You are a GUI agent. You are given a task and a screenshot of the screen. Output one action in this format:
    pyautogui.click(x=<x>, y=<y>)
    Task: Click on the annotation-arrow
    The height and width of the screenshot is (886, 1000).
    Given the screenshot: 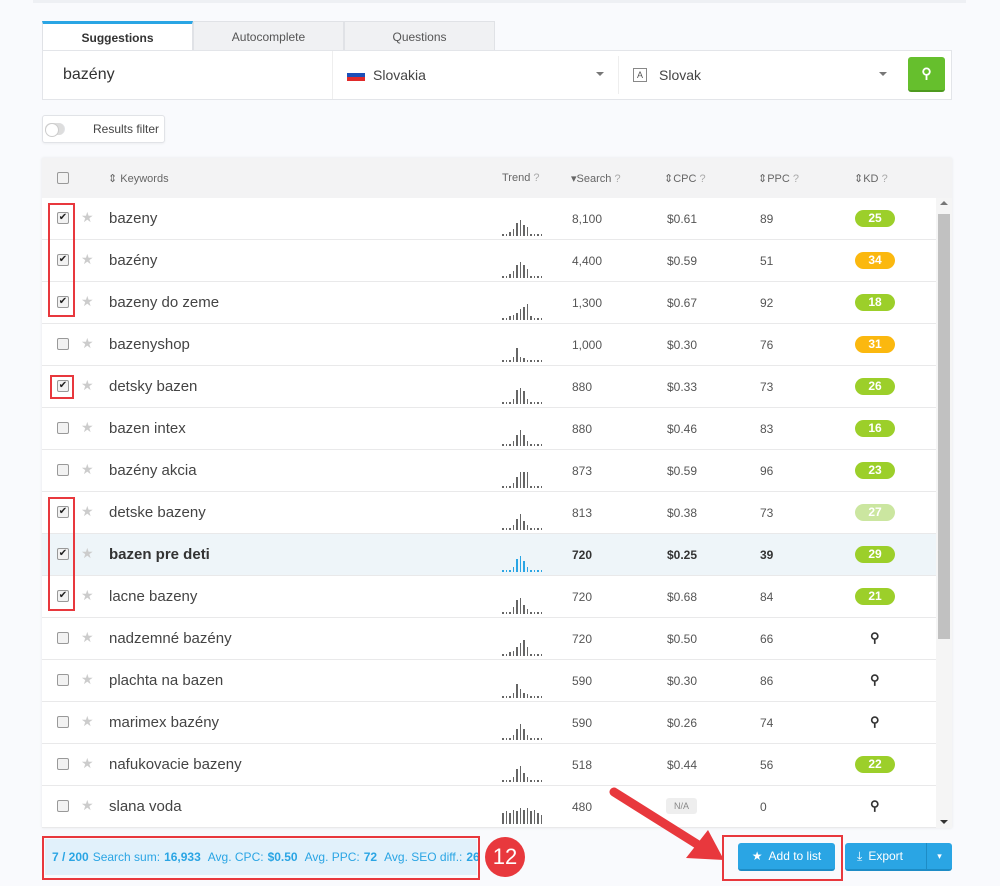 What is the action you would take?
    pyautogui.click(x=666, y=823)
    